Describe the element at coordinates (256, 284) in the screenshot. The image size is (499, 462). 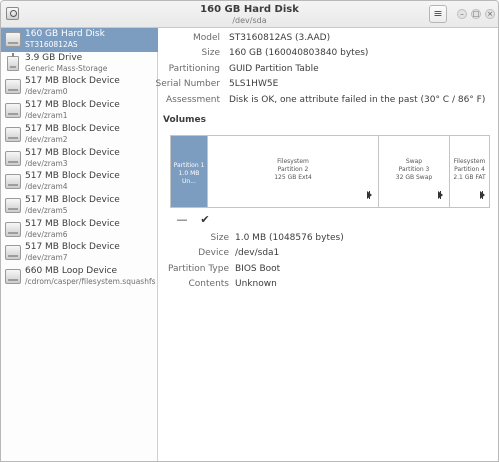
I see `partition-contents-value: Unknown` at that location.